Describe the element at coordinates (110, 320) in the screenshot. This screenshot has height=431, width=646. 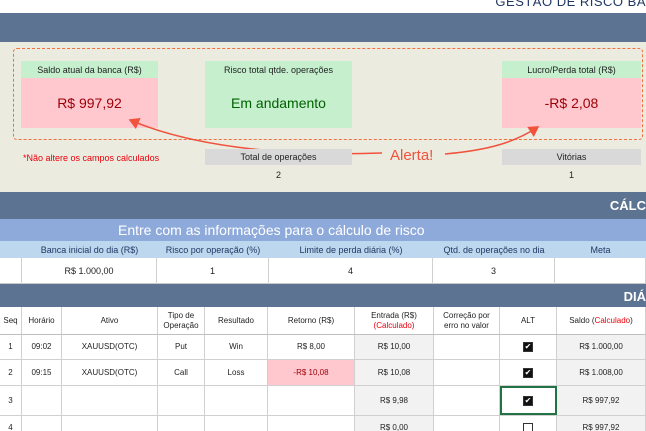
I see `col-ativo: Ativo` at that location.